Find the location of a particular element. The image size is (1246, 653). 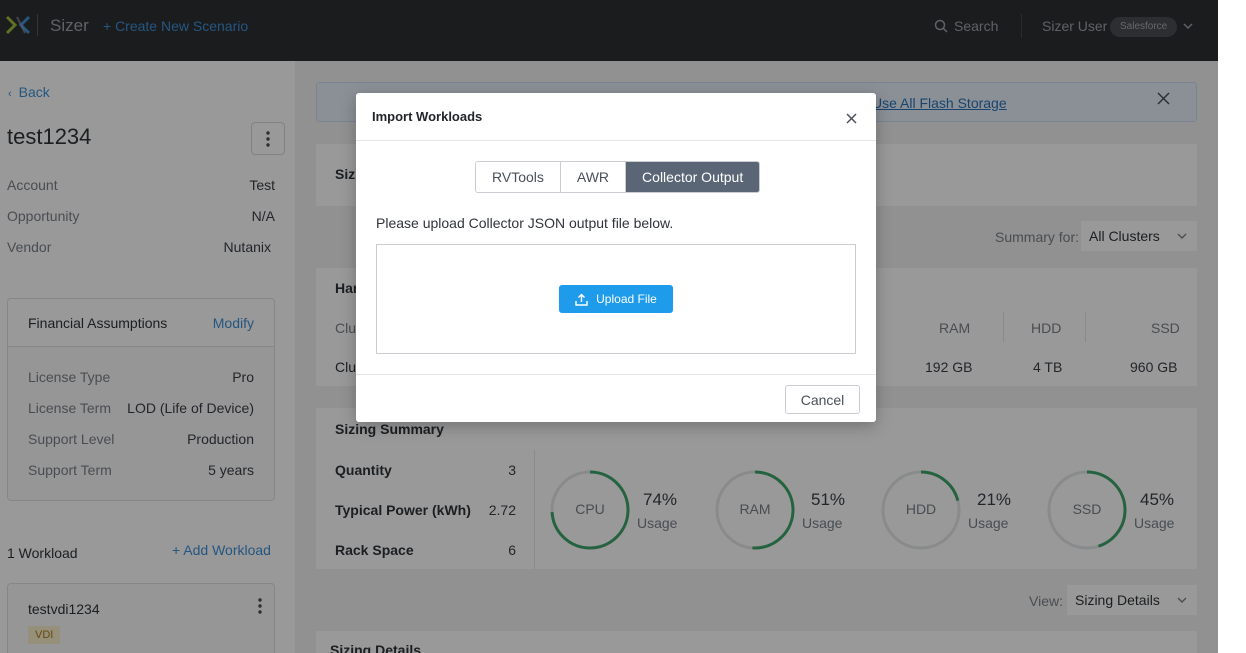

file-drop-zone: Upload File is located at coordinates (616, 299).